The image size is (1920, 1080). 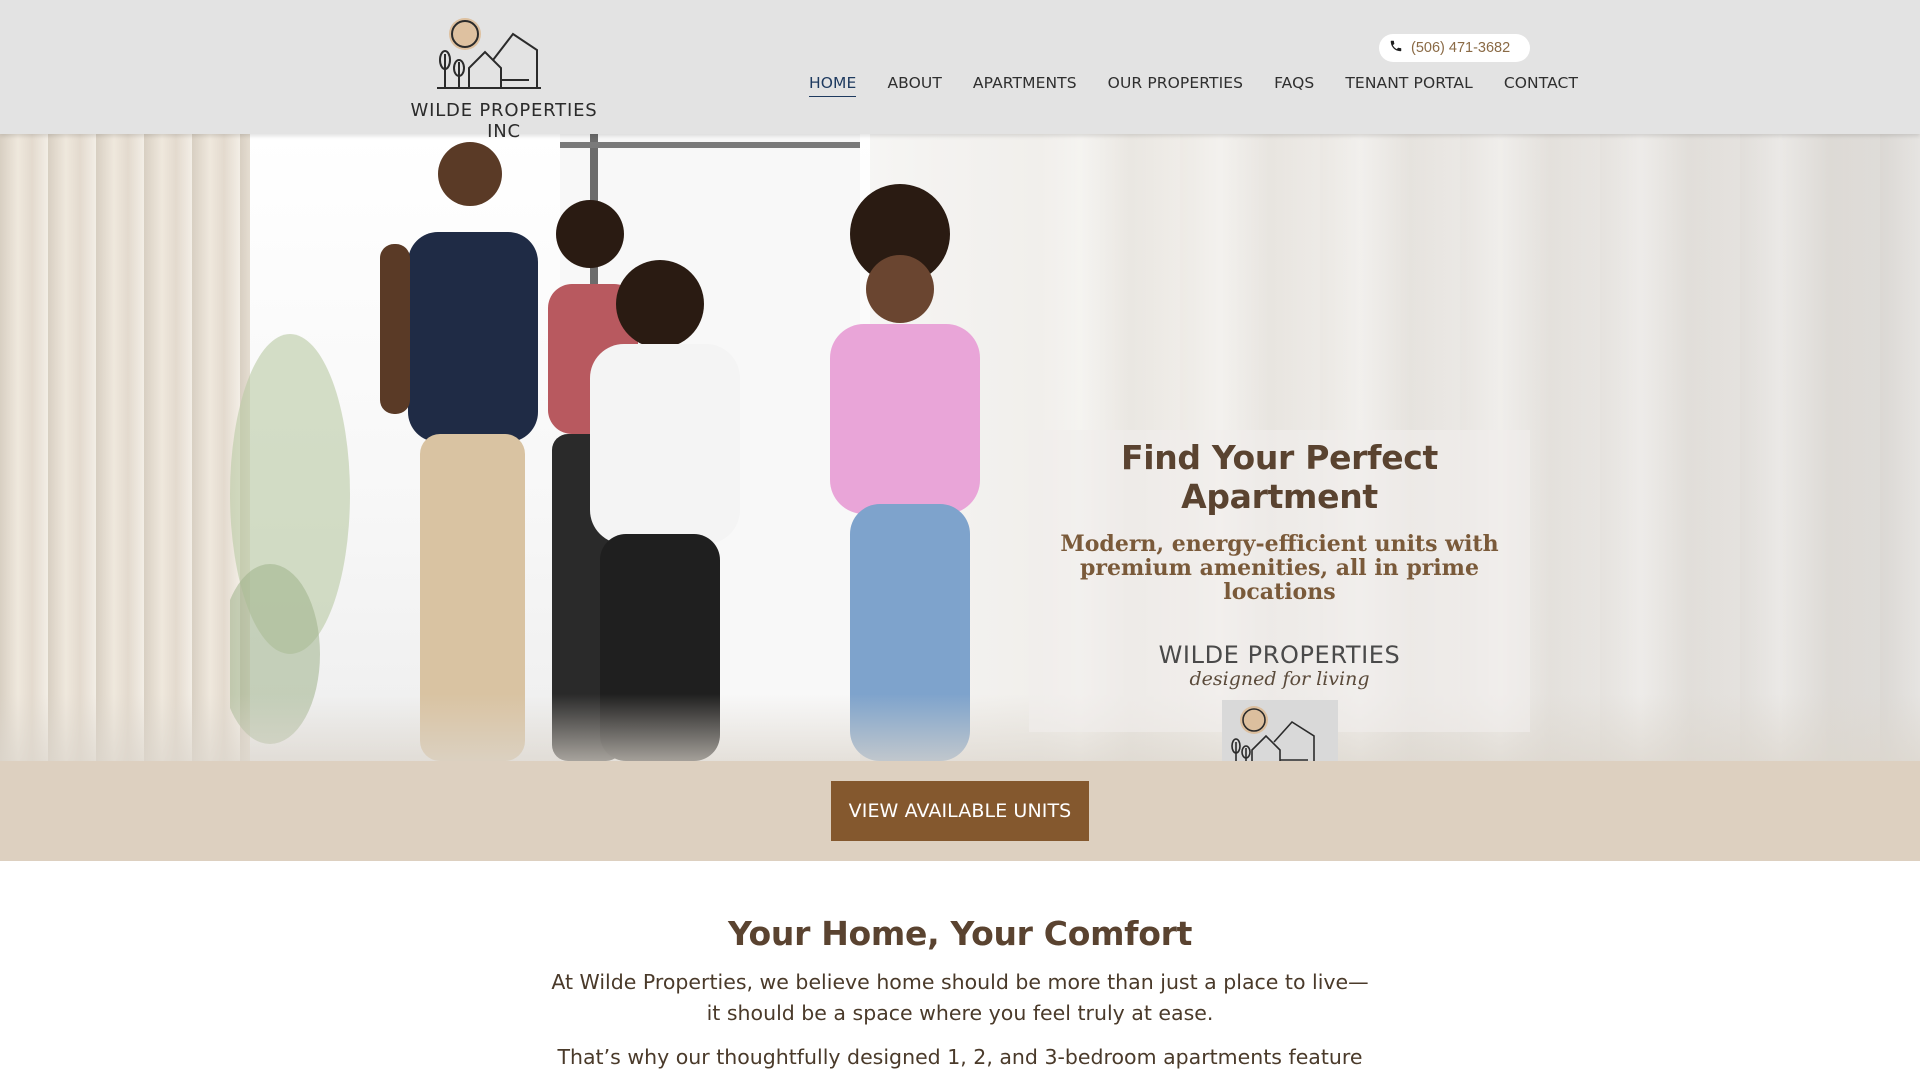 I want to click on nav-about: ABOUT, so click(x=914, y=85).